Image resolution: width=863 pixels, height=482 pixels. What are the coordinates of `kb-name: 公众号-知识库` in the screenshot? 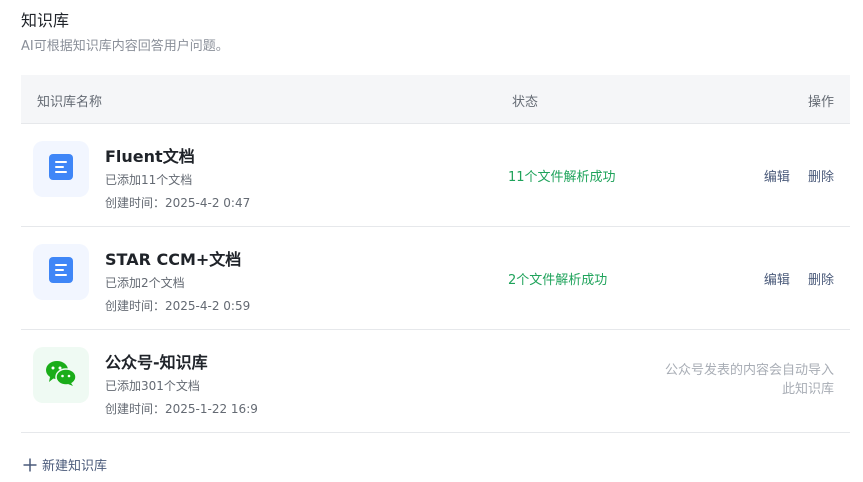 It's located at (156, 362).